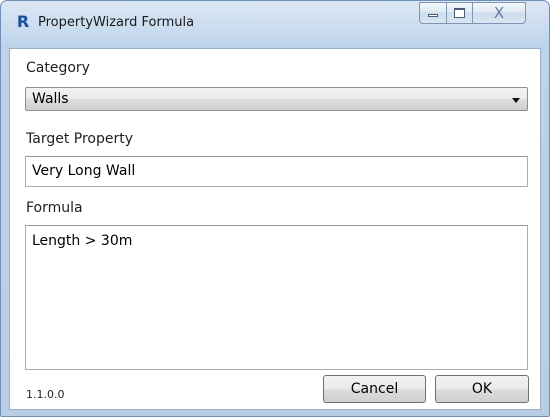  What do you see at coordinates (374, 389) in the screenshot?
I see `cancel-button: Cancel` at bounding box center [374, 389].